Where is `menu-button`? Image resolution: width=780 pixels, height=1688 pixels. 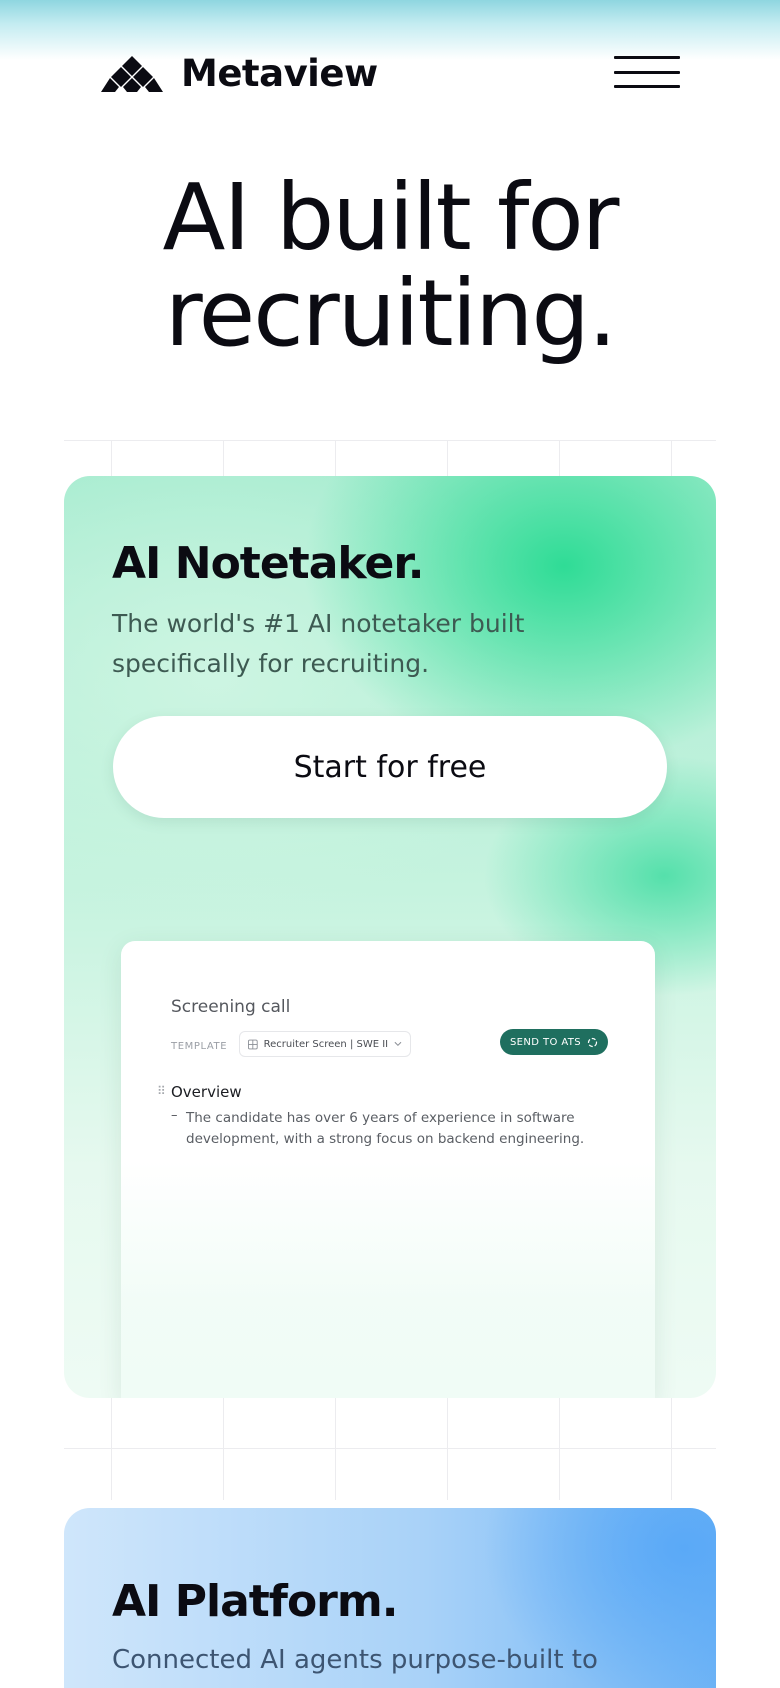
menu-button is located at coordinates (648, 72).